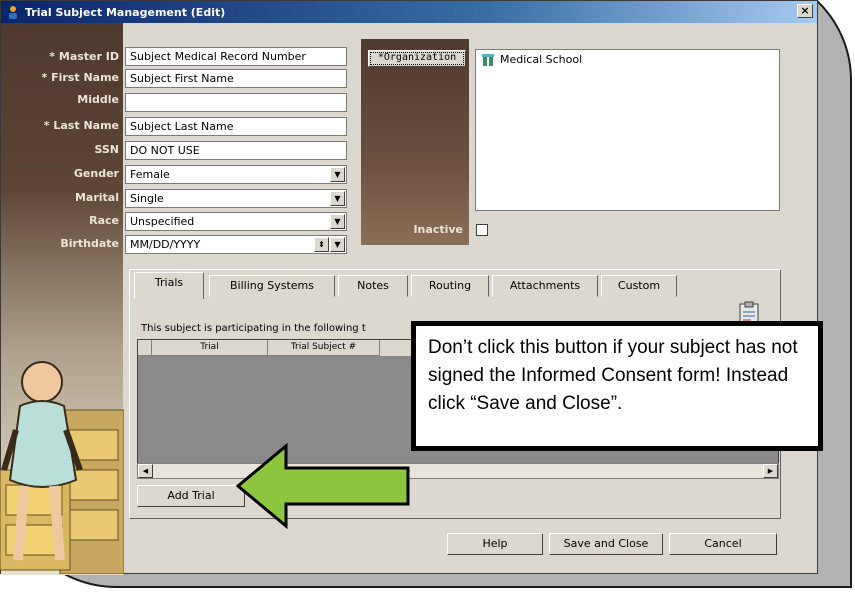  Describe the element at coordinates (147, 198) in the screenshot. I see `marital-value: Single` at that location.